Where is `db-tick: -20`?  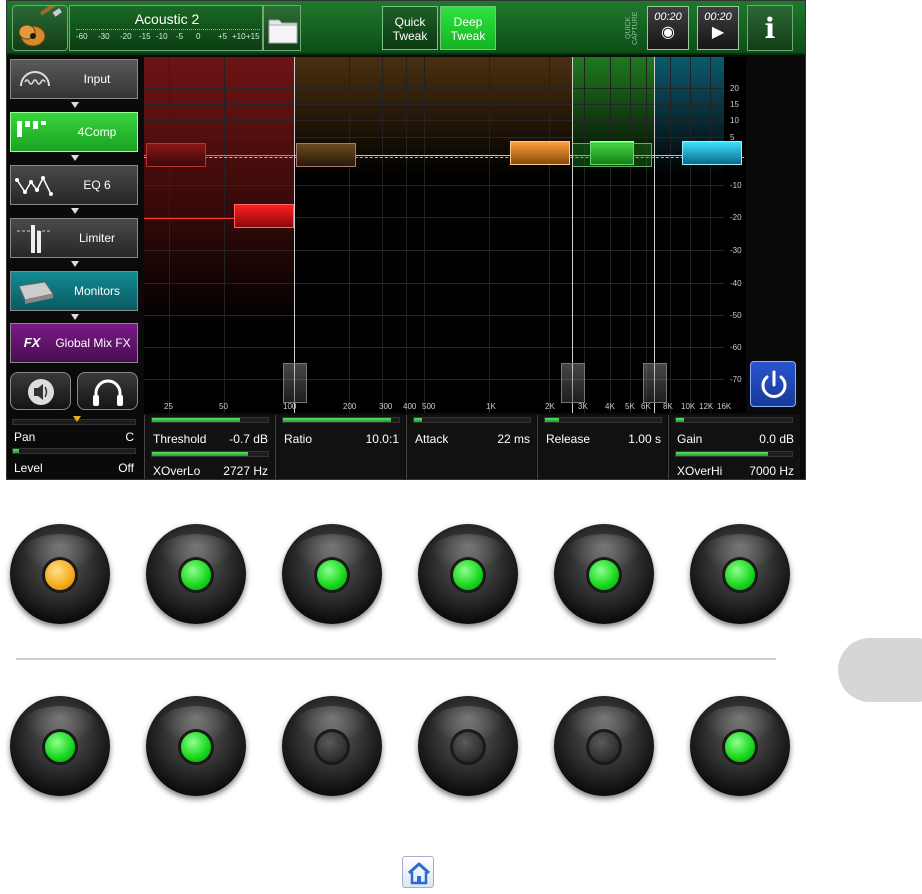 db-tick: -20 is located at coordinates (736, 217).